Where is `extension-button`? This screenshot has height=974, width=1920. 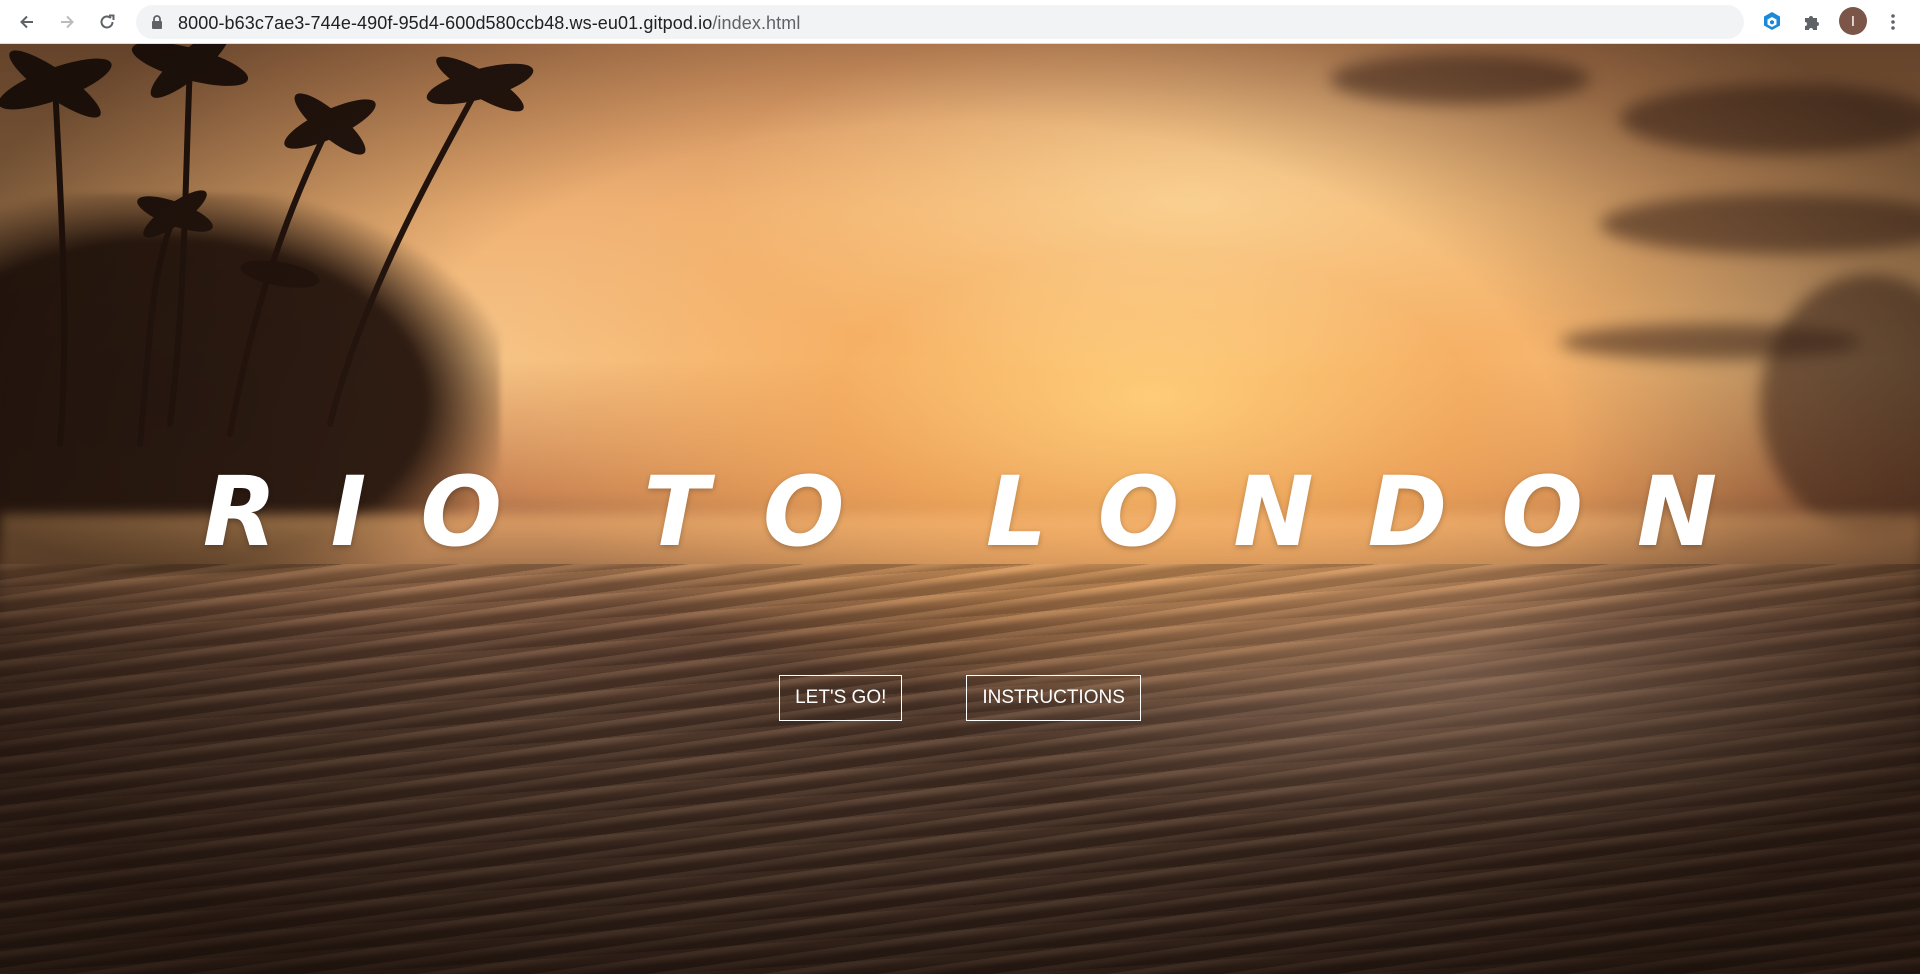 extension-button is located at coordinates (1772, 22).